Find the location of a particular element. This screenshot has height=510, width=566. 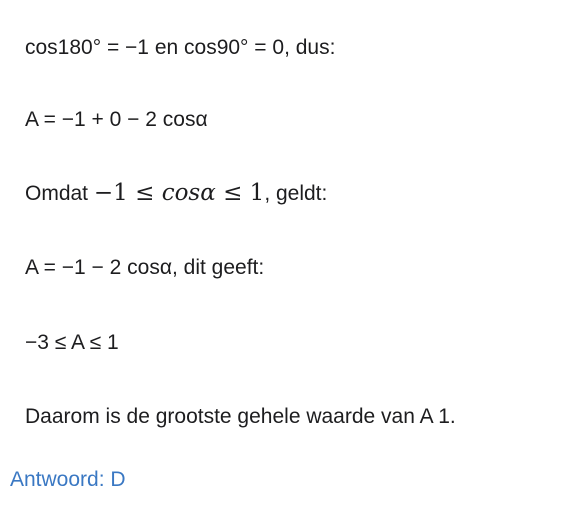

inequality-math: −1 ≤ cosα ≤ 1 is located at coordinates (179, 193).